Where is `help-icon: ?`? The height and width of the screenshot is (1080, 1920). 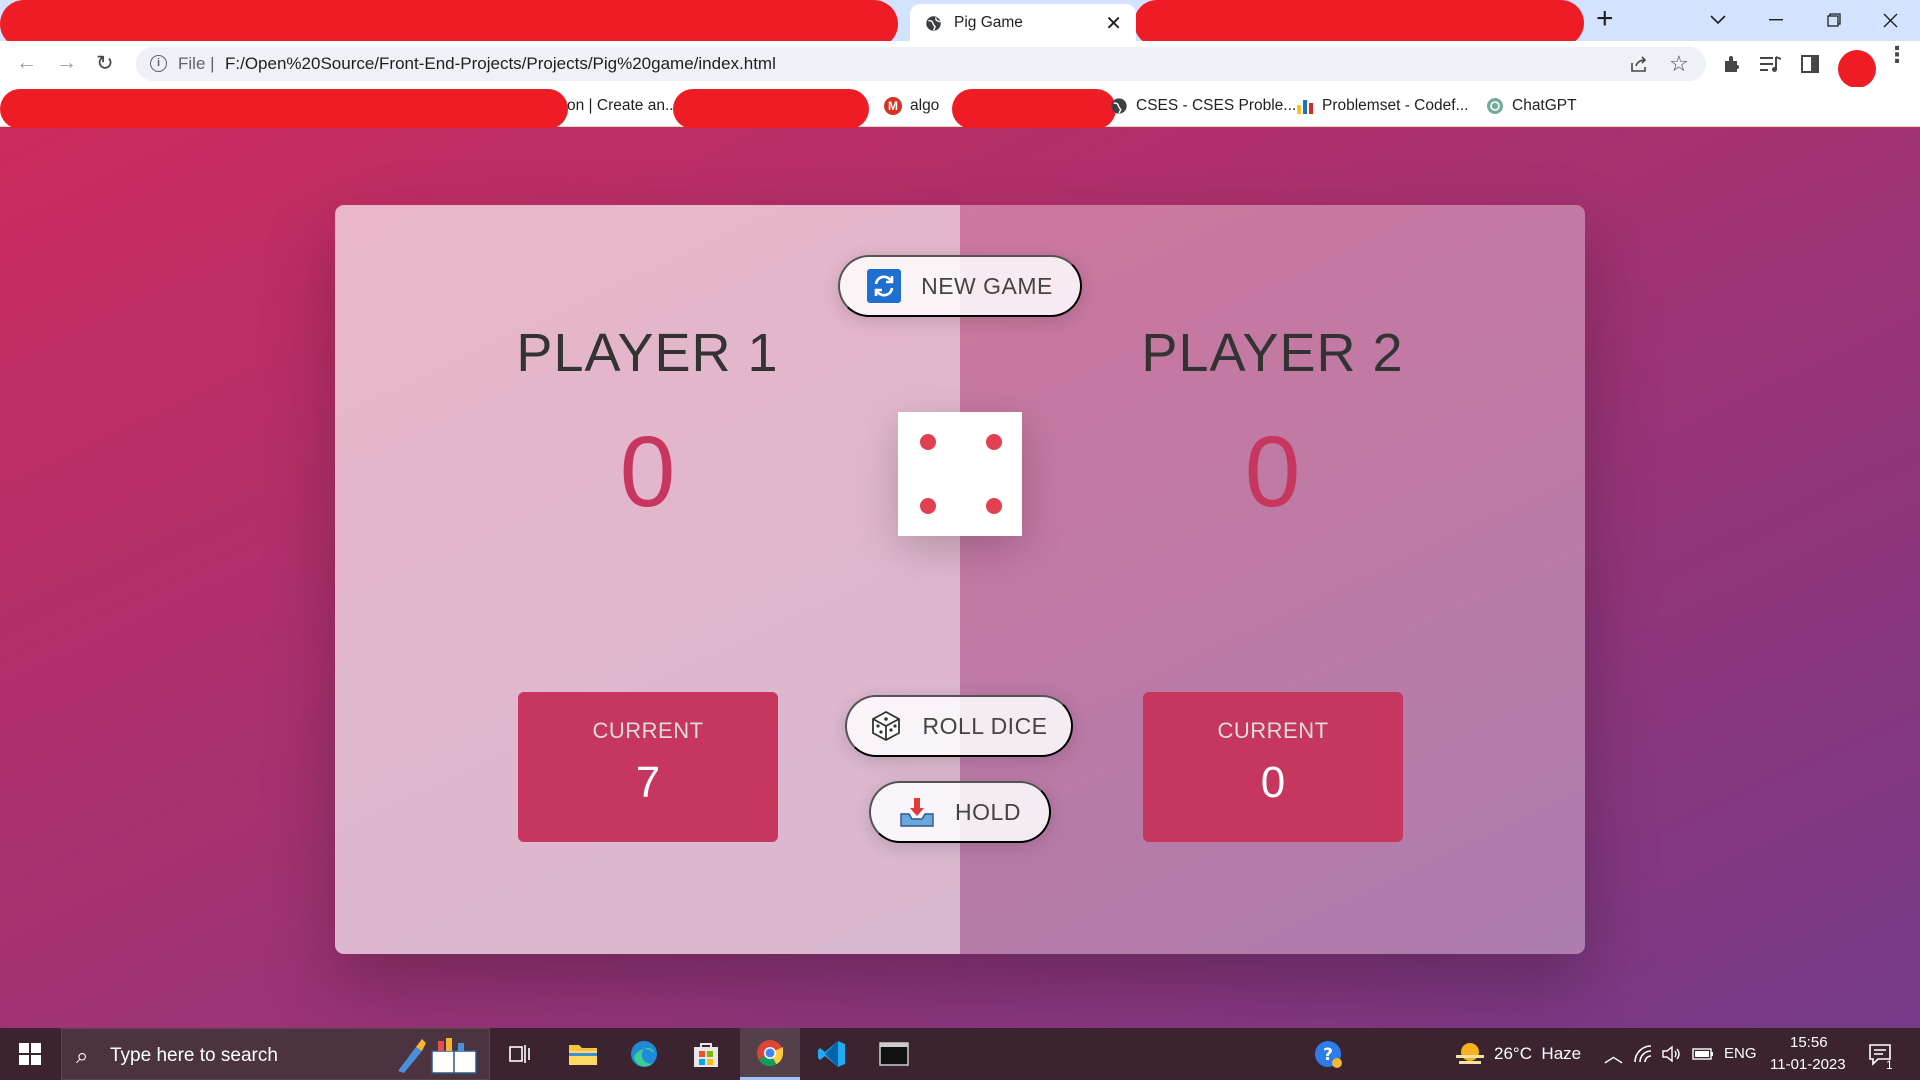
help-icon: ? is located at coordinates (1328, 1054).